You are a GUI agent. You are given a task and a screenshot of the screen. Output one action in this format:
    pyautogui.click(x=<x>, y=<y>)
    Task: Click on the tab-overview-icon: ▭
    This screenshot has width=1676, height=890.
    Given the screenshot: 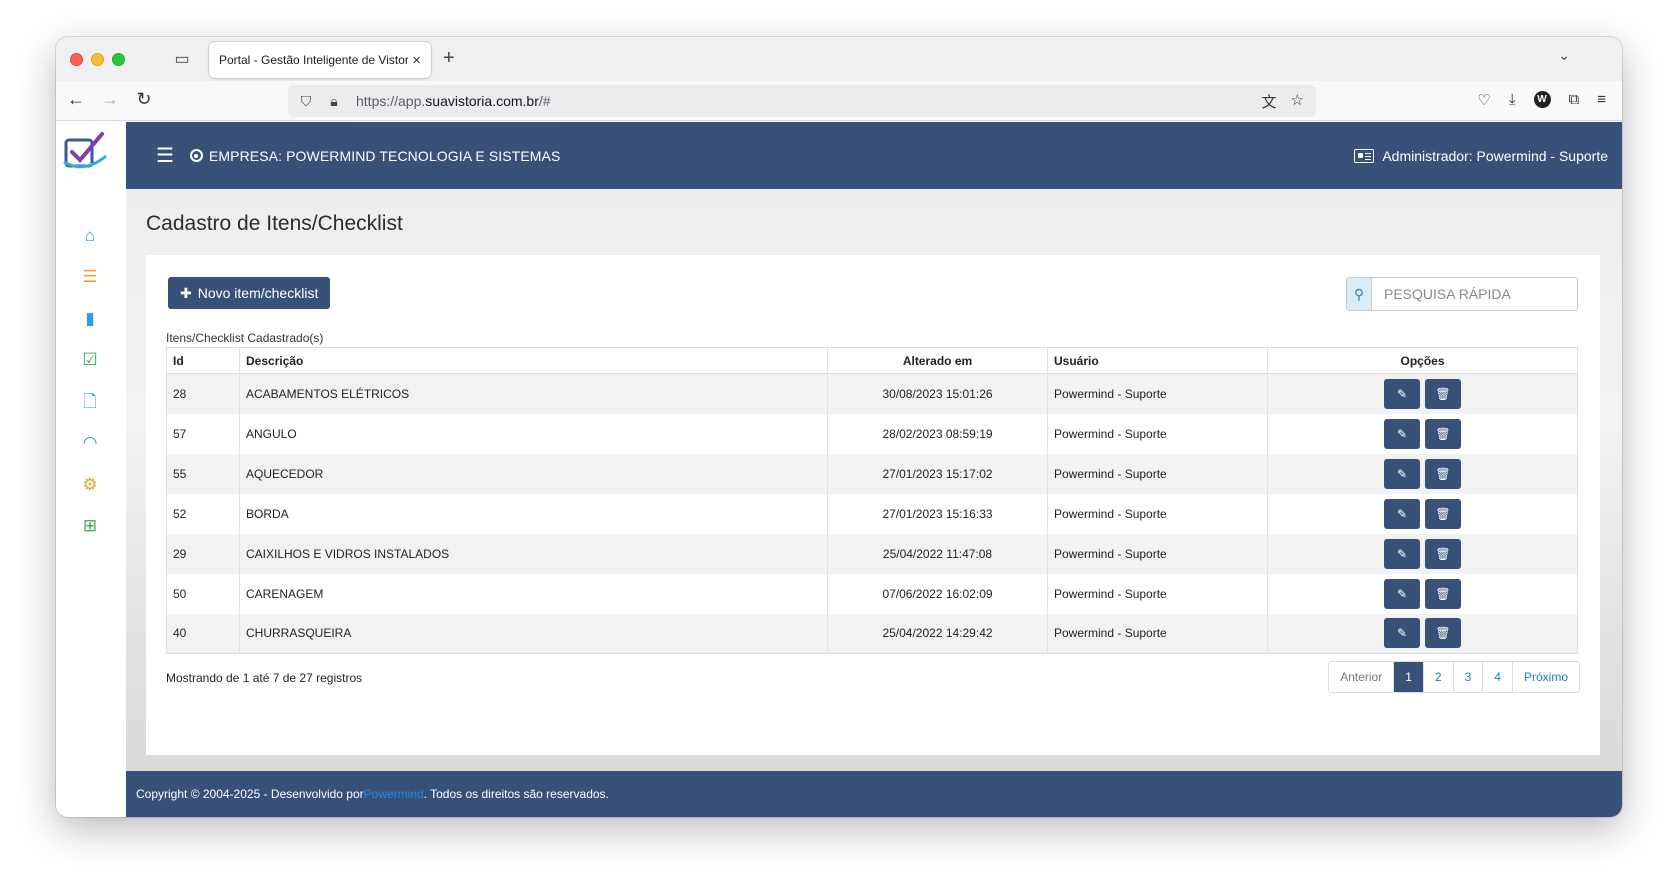 What is the action you would take?
    pyautogui.click(x=182, y=59)
    